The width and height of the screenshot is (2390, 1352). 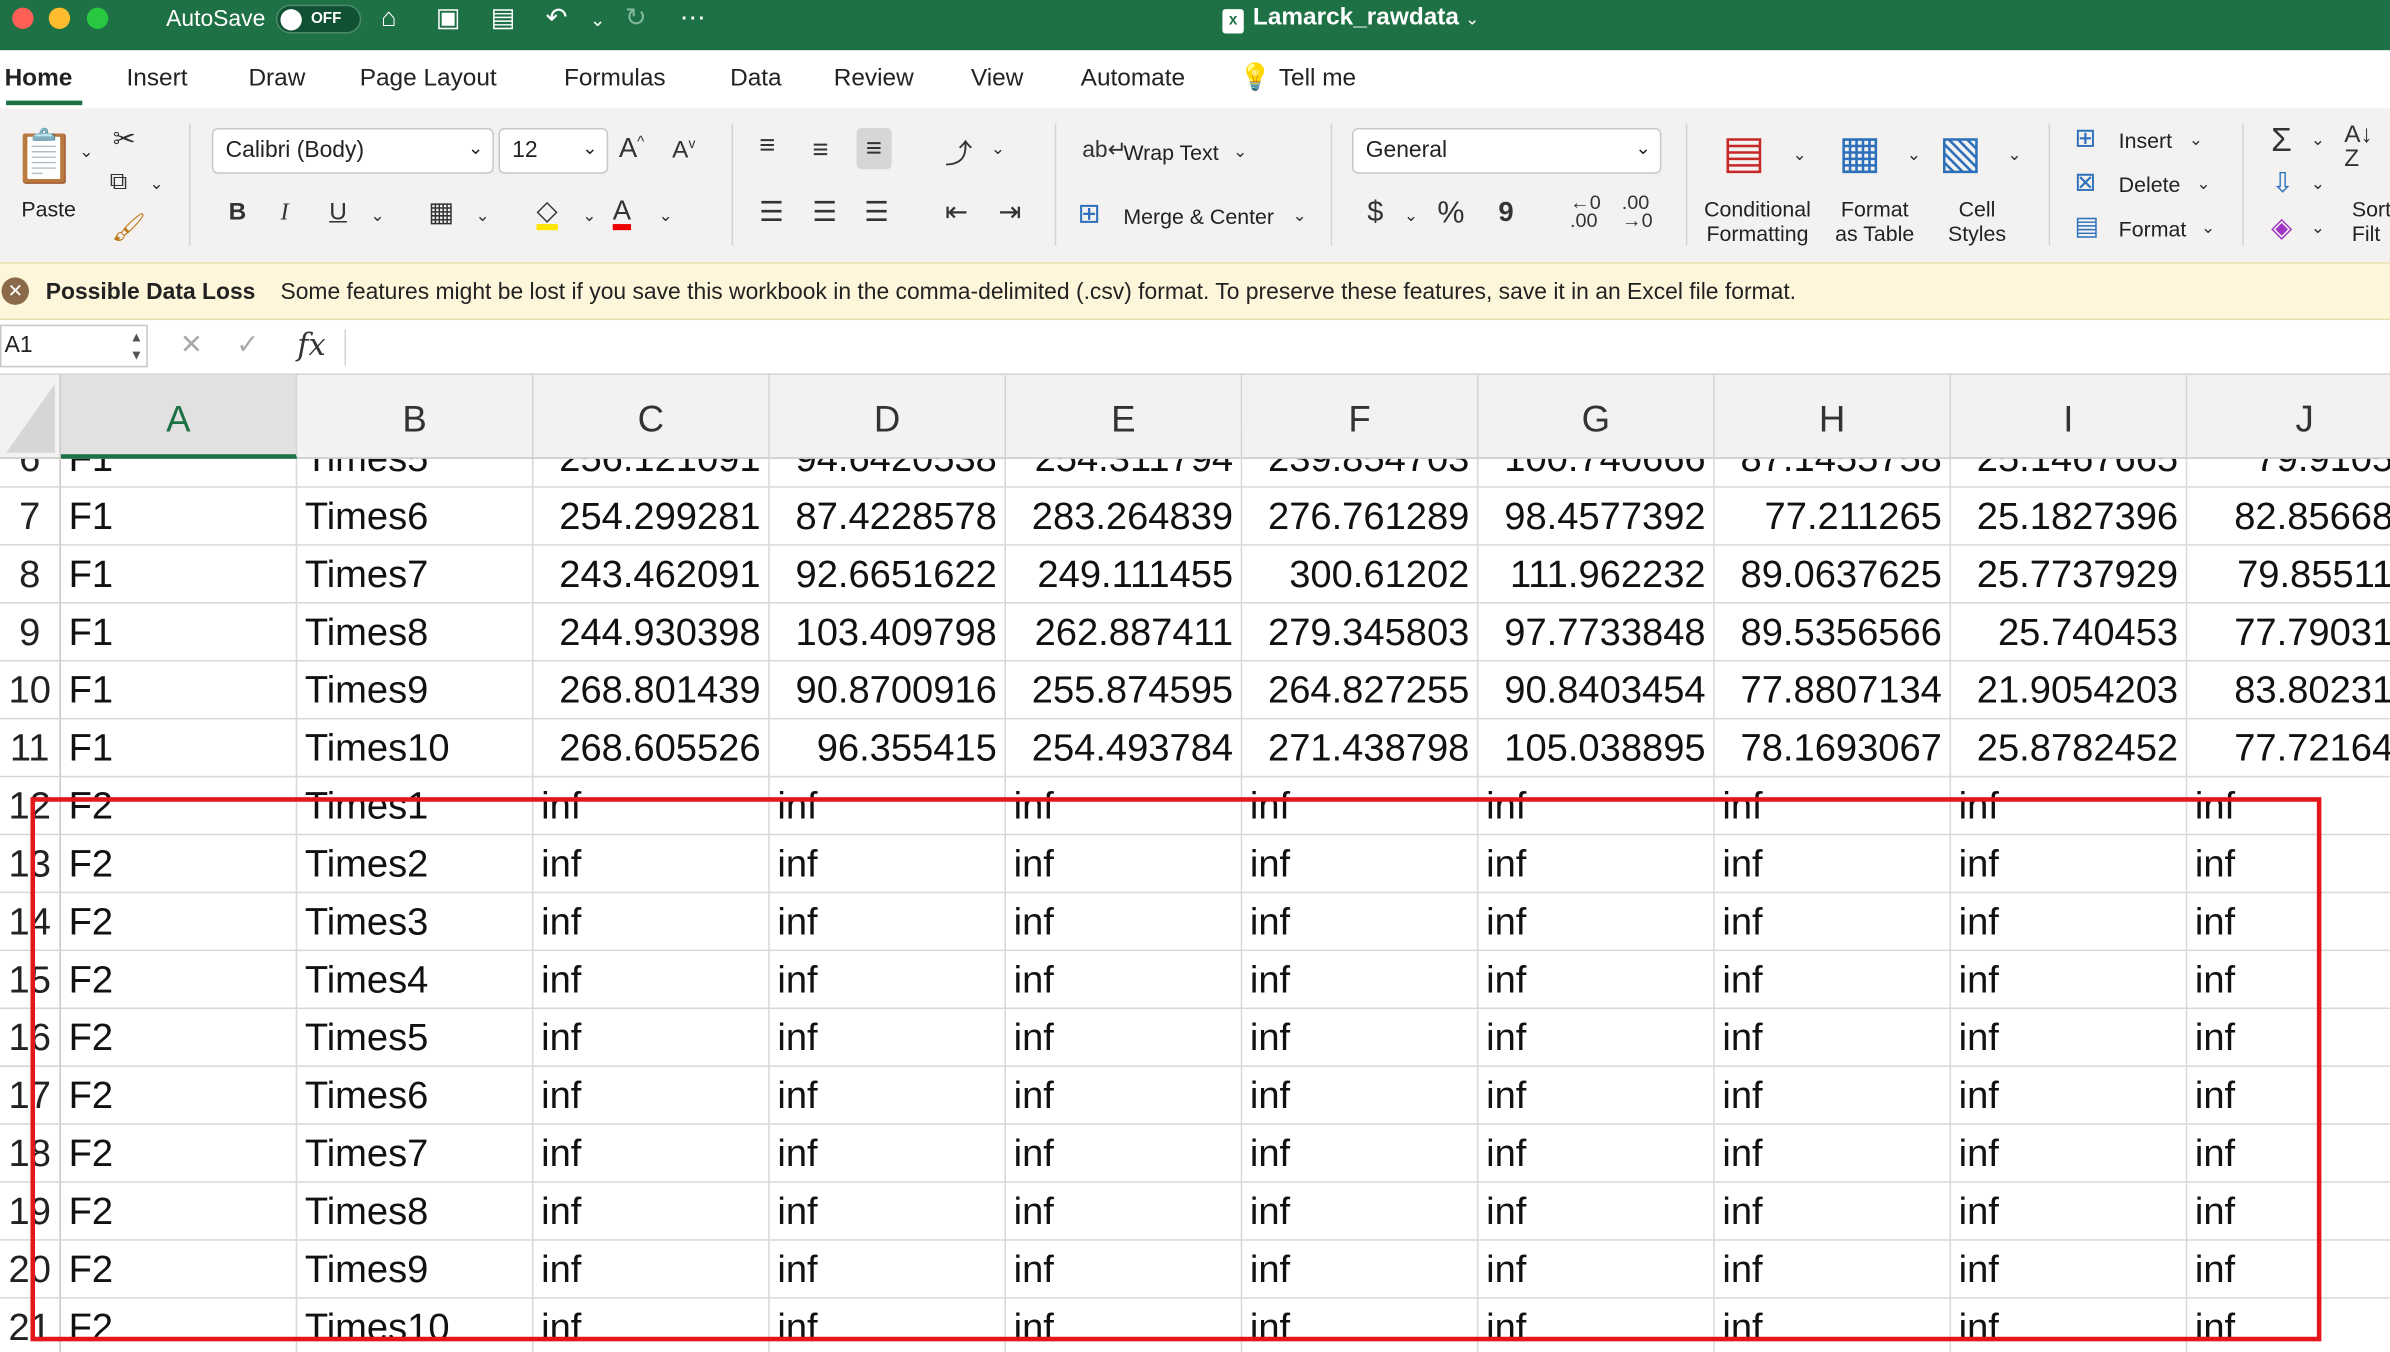 I want to click on cell-e12: inf, so click(x=1124, y=806).